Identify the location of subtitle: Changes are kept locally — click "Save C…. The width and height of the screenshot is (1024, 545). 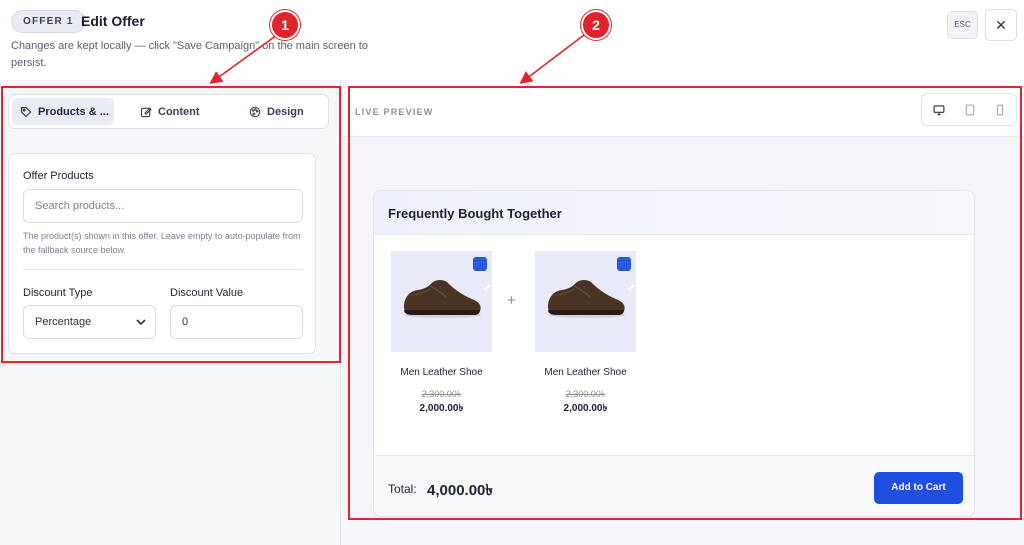
(189, 54).